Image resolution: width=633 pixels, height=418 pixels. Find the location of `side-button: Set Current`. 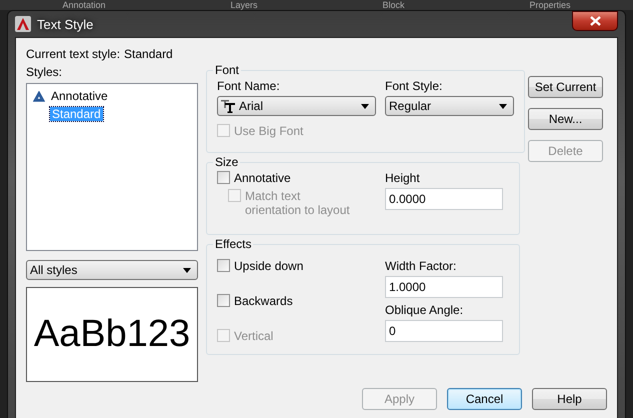

side-button: Set Current is located at coordinates (565, 87).